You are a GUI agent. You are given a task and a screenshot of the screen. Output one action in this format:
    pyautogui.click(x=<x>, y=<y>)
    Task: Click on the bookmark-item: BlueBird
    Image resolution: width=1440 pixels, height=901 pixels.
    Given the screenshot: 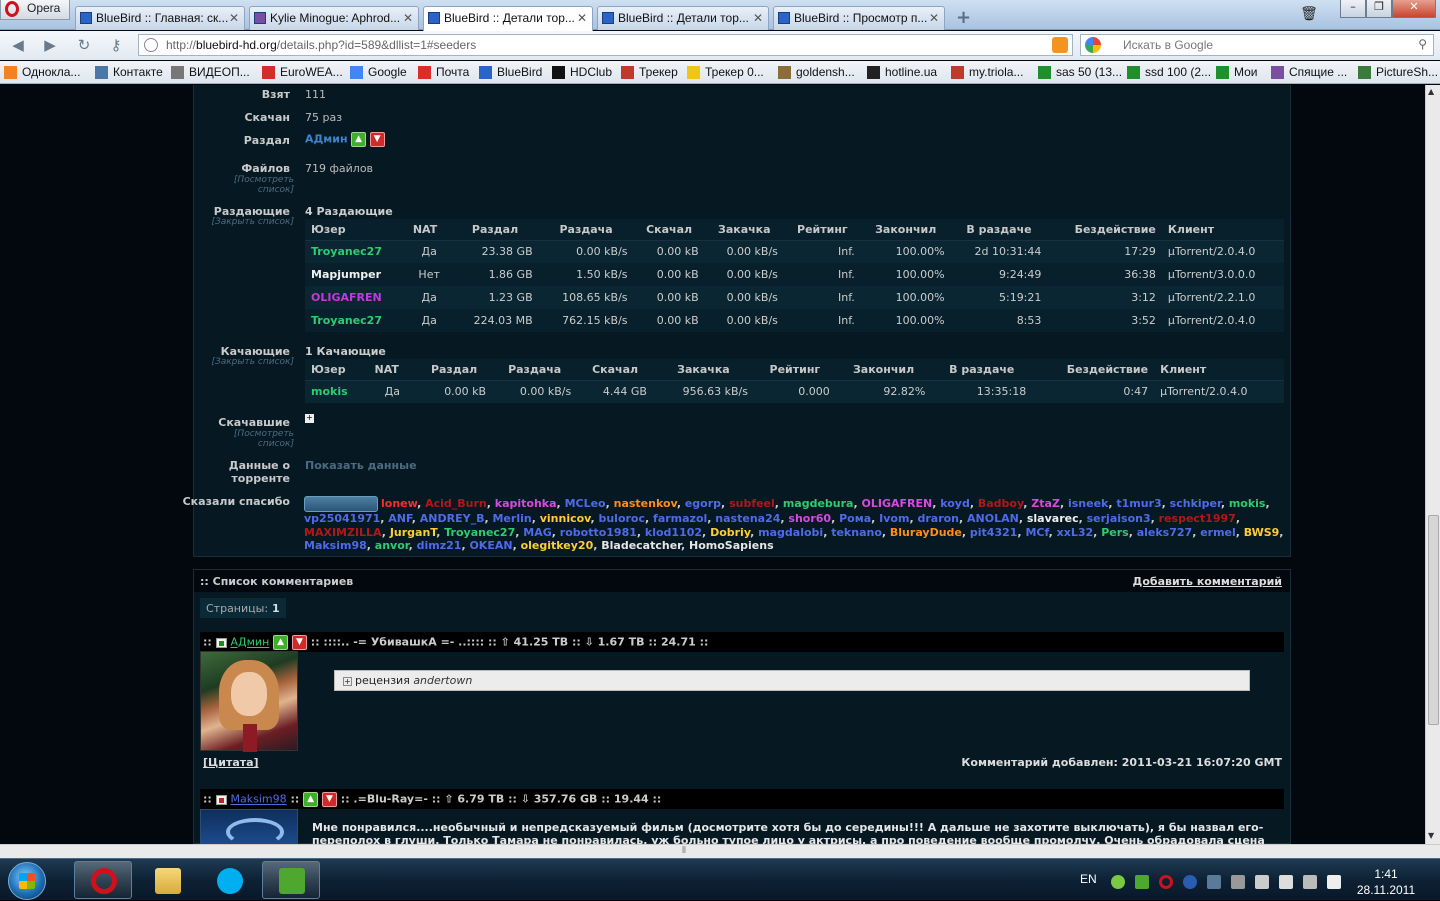 What is the action you would take?
    pyautogui.click(x=510, y=72)
    